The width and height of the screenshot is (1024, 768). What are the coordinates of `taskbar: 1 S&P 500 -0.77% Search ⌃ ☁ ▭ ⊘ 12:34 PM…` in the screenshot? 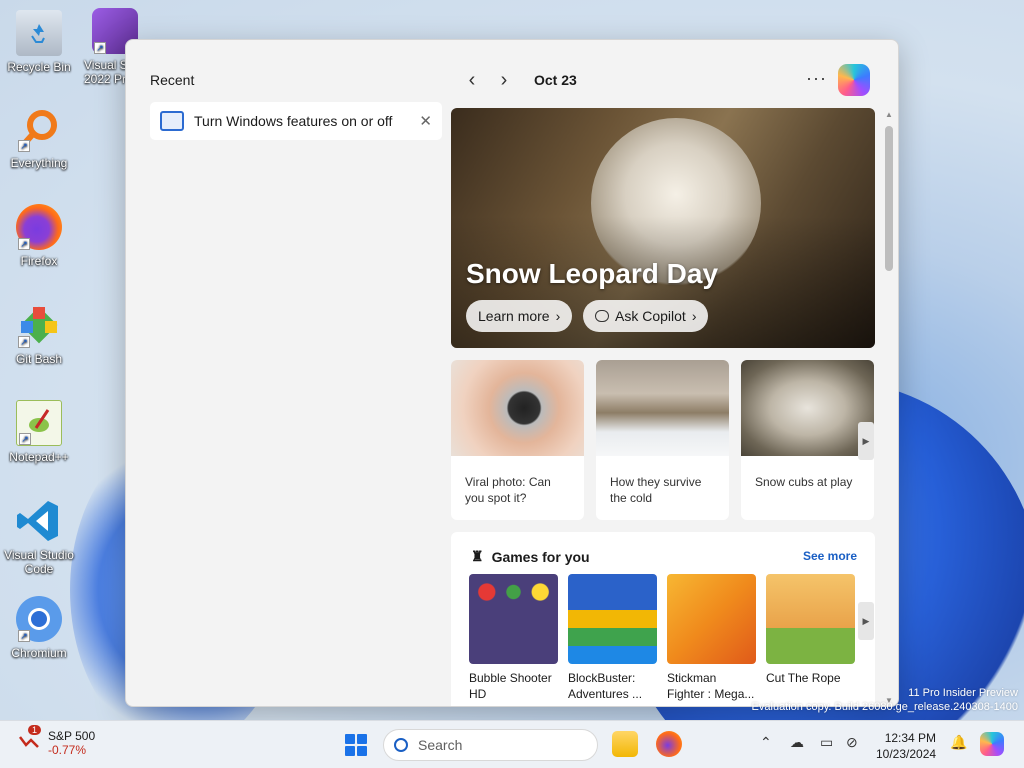 It's located at (512, 744).